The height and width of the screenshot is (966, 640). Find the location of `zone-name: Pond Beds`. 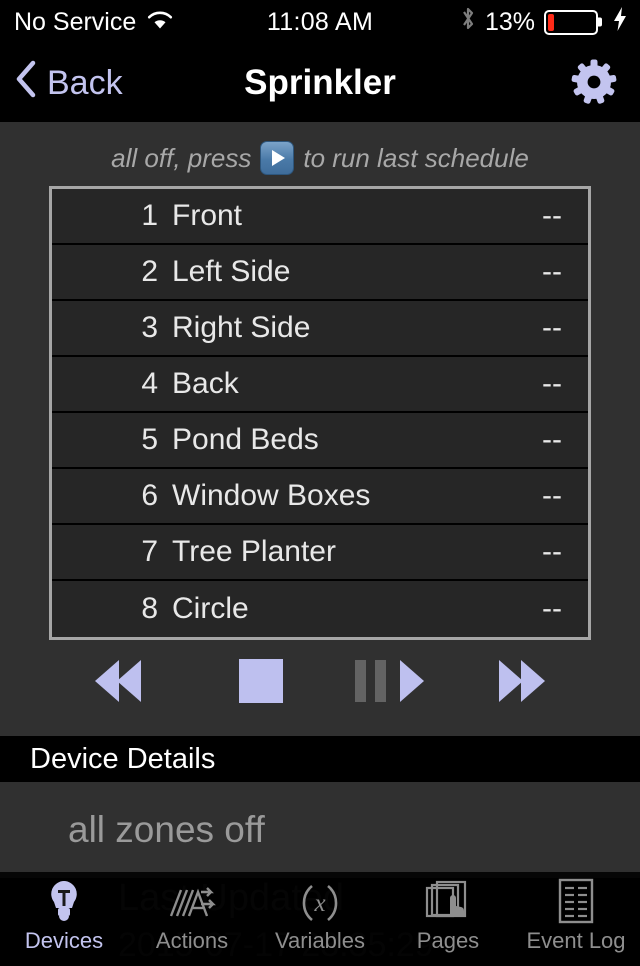

zone-name: Pond Beds is located at coordinates (245, 439).